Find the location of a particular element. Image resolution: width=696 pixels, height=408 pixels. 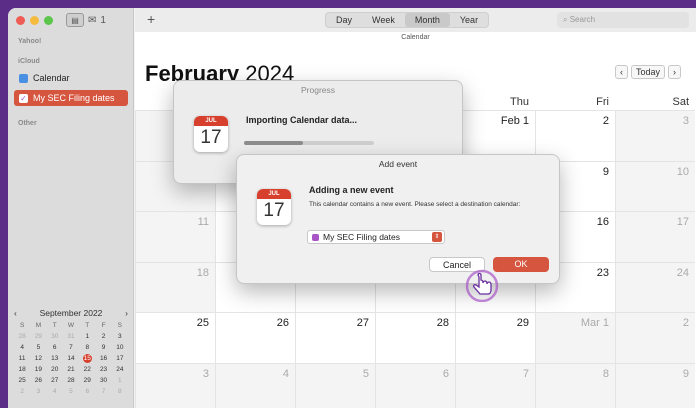

mini-day: 18 is located at coordinates (22, 369).